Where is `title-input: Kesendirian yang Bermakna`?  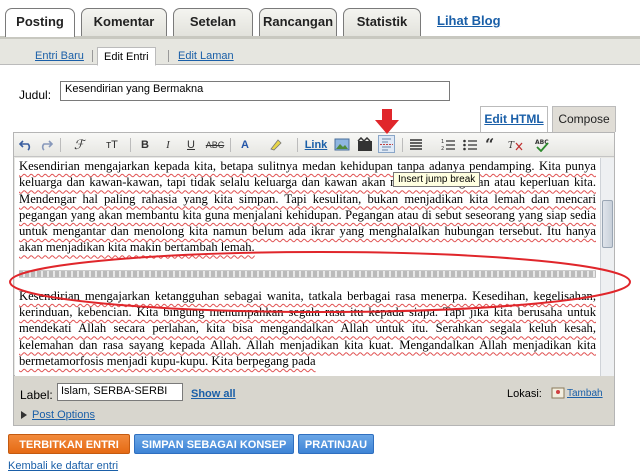
title-input: Kesendirian yang Bermakna is located at coordinates (255, 91).